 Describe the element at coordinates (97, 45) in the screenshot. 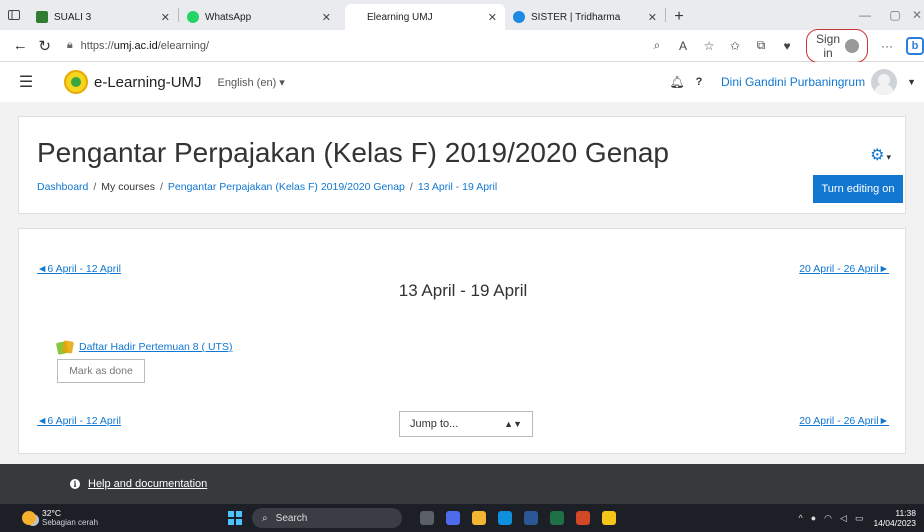

I see `url-prefix: https://` at that location.